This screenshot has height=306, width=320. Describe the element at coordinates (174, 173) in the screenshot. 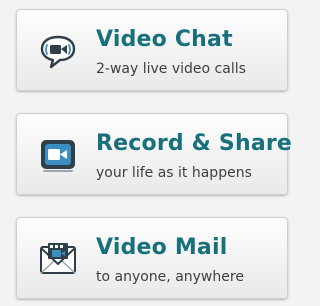

I see `record-share-subtitle: your life as it happens` at that location.